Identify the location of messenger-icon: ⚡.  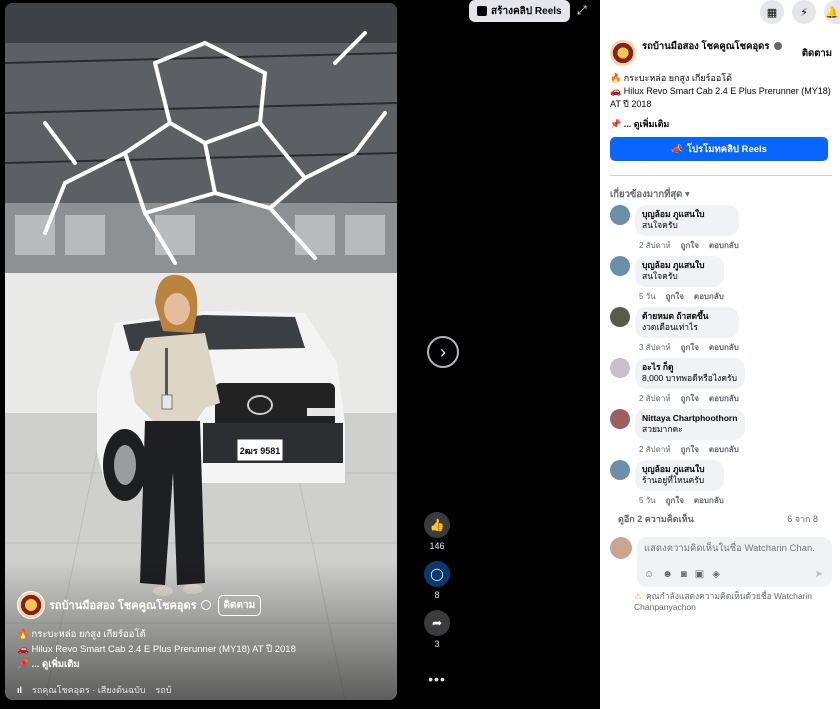
(804, 12).